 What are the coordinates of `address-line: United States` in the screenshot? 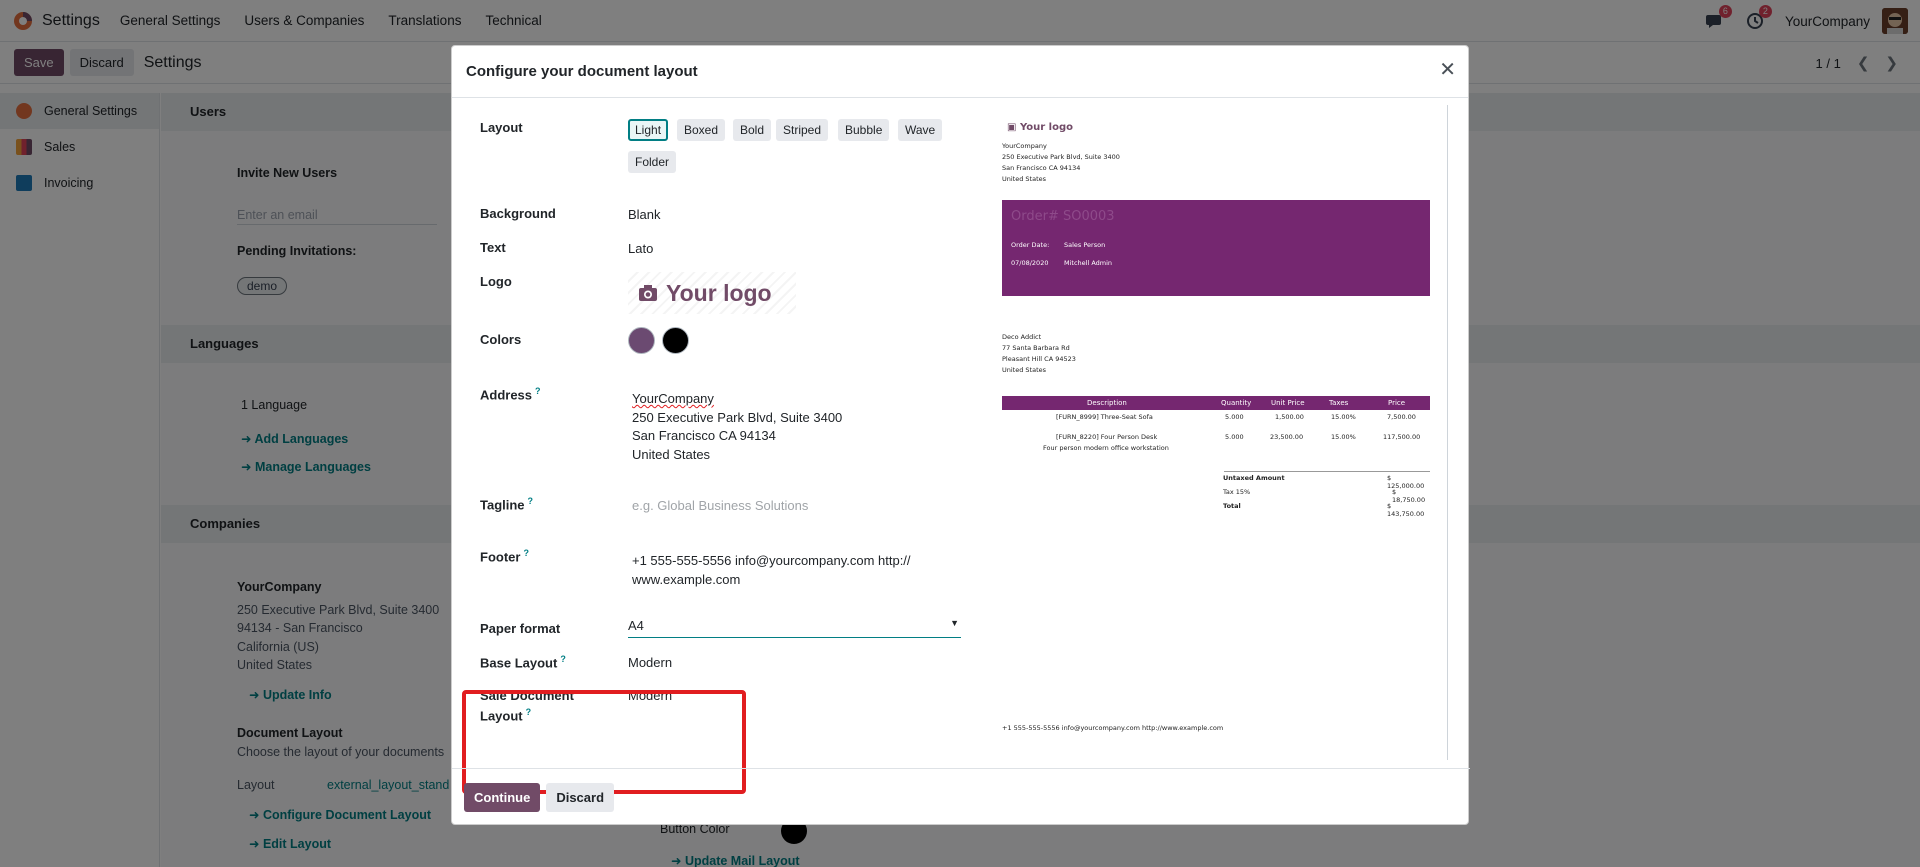 It's located at (671, 454).